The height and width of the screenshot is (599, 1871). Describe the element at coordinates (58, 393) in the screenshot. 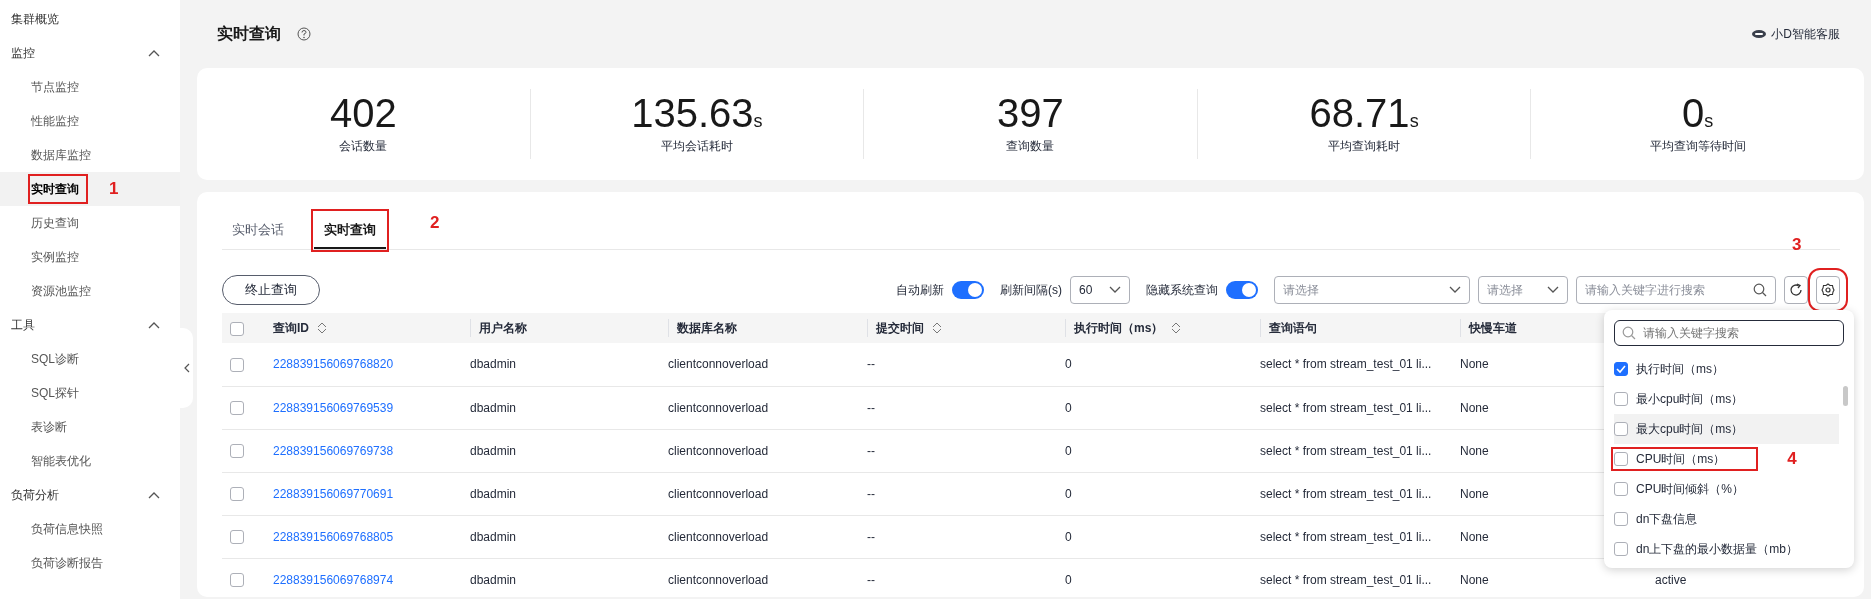

I see `sidebar-item: SQL探针` at that location.